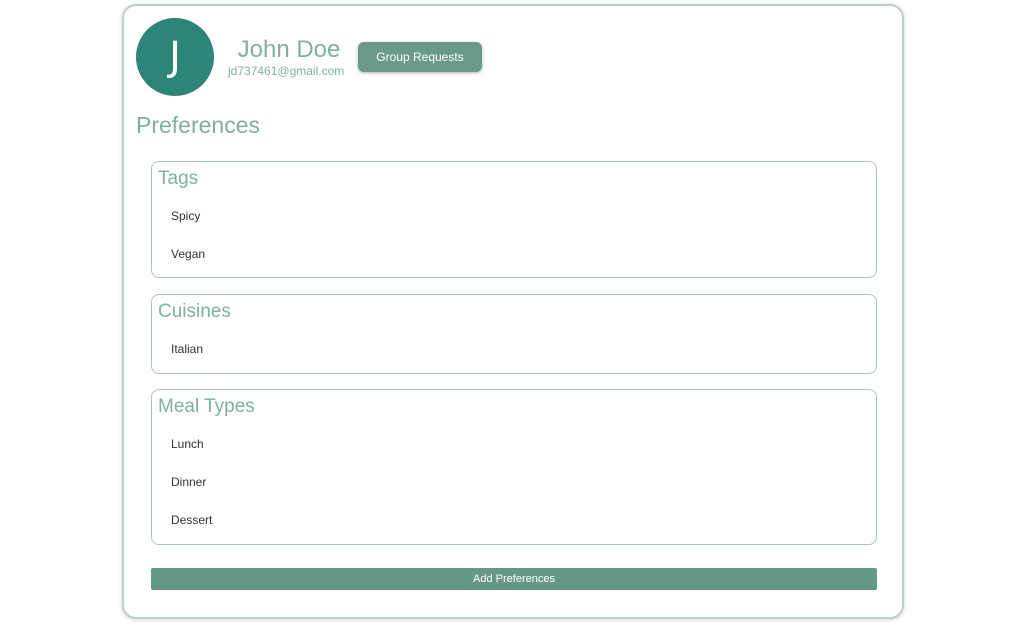  Describe the element at coordinates (206, 406) in the screenshot. I see `meal-types-title: Meal Types` at that location.